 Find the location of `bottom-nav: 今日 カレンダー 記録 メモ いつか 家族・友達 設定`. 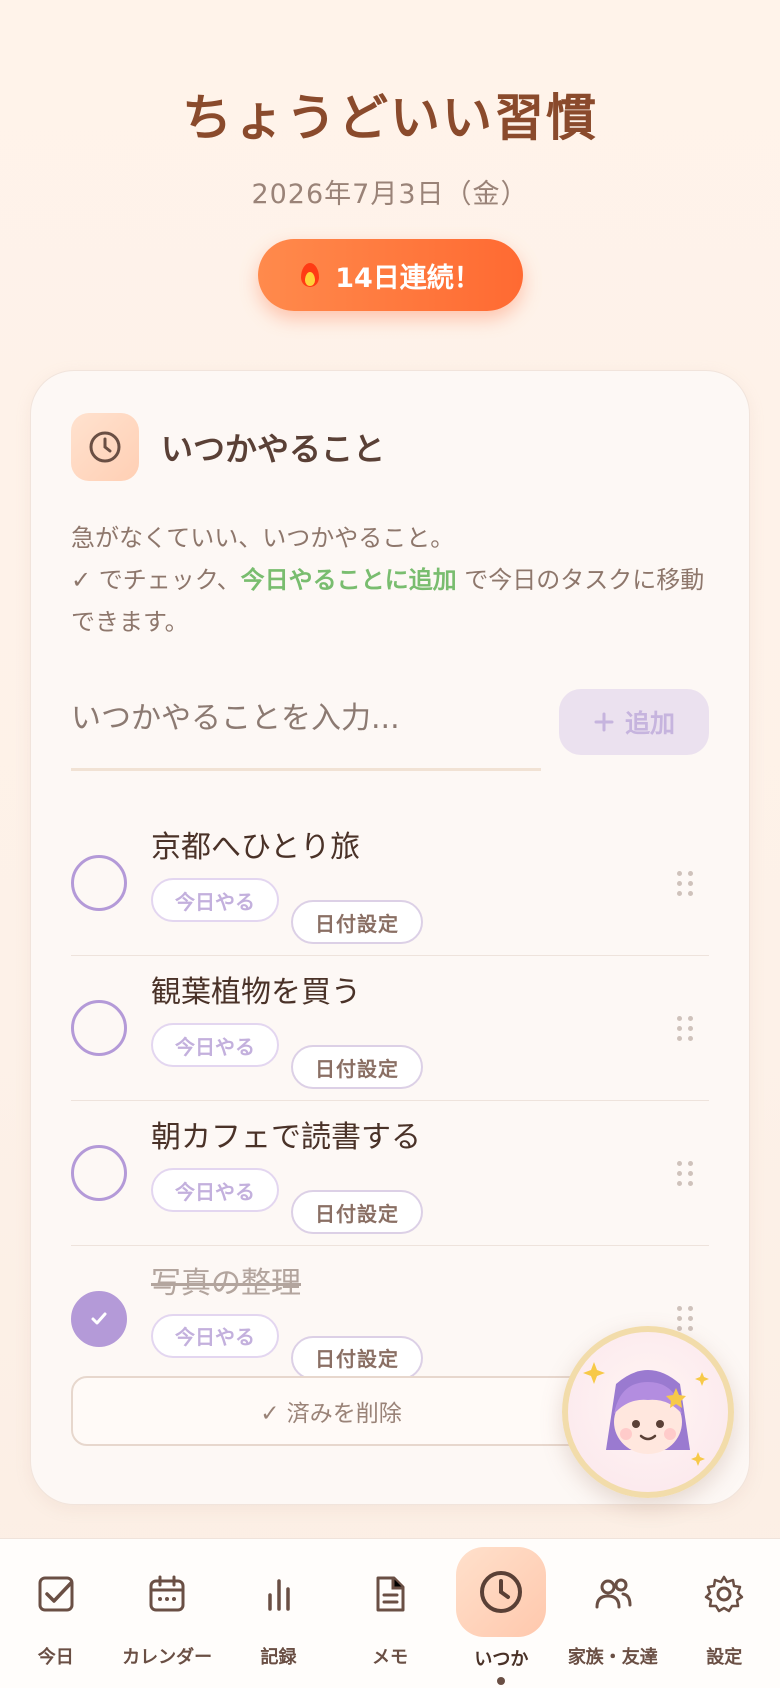

bottom-nav: 今日 カレンダー 記録 メモ いつか 家族・友達 設定 is located at coordinates (390, 1613).